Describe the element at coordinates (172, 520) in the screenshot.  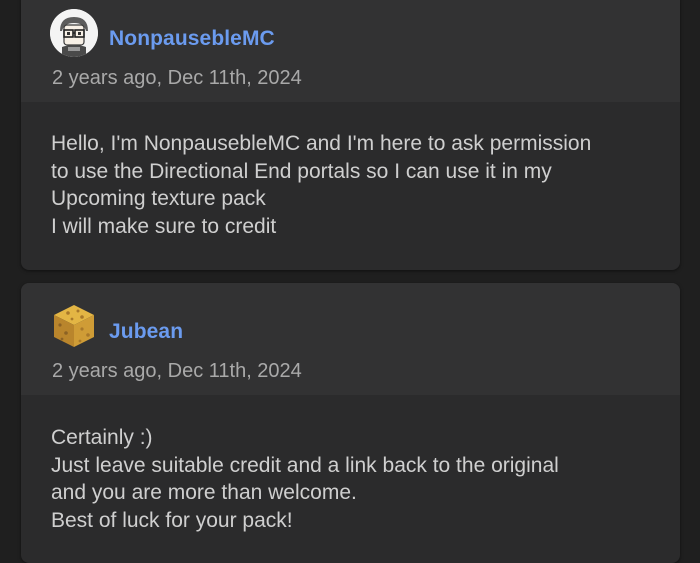
I see `comment-text-line: Best of luck for your pack!` at that location.